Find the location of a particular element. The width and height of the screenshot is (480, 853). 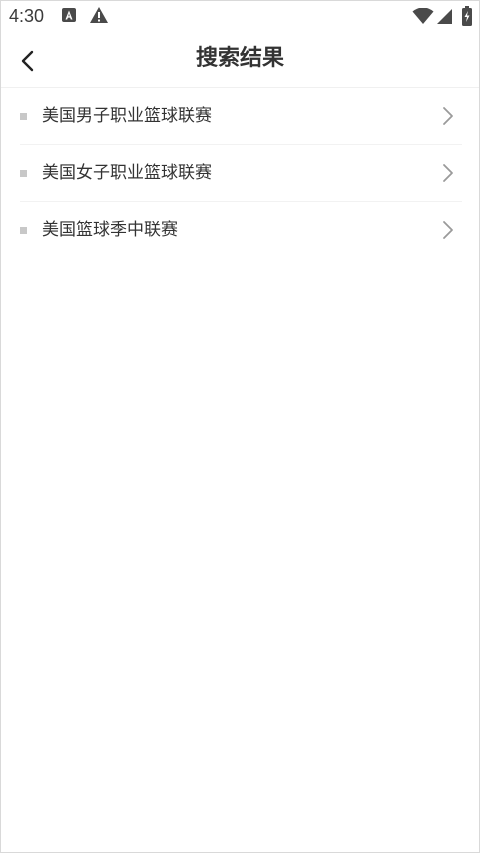

wifi-icon is located at coordinates (423, 18).